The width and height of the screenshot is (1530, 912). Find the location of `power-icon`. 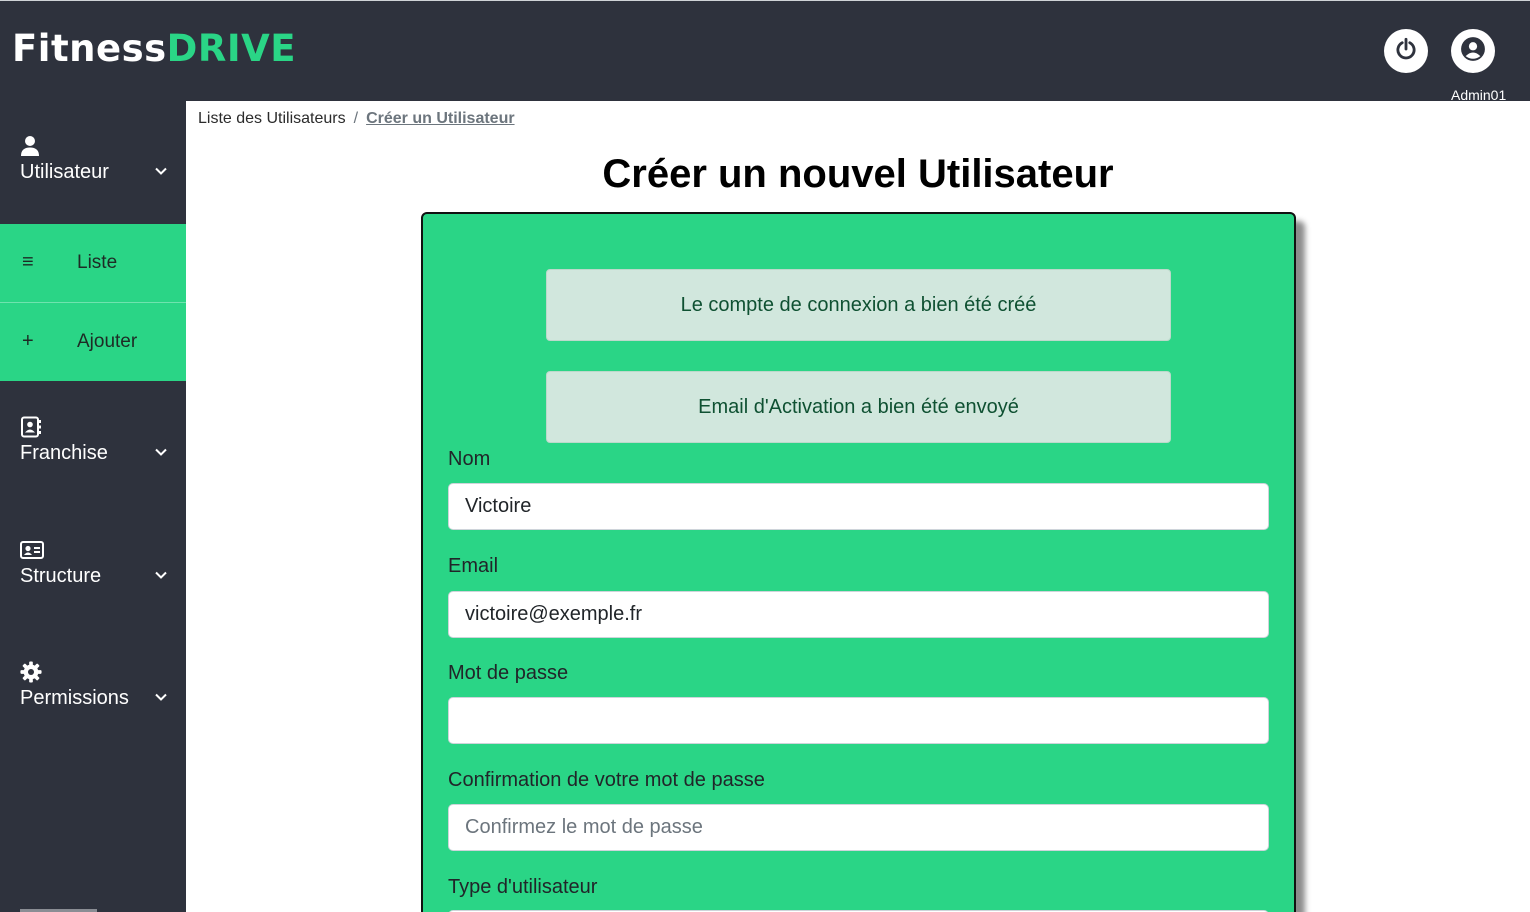

power-icon is located at coordinates (1406, 51).